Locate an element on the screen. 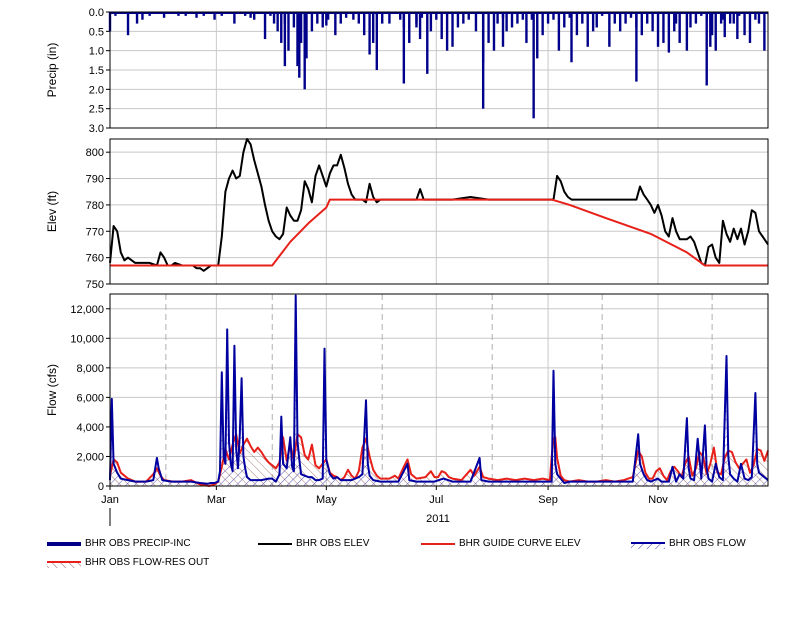  elev-tick-label-y: 770 is located at coordinates (95, 232).